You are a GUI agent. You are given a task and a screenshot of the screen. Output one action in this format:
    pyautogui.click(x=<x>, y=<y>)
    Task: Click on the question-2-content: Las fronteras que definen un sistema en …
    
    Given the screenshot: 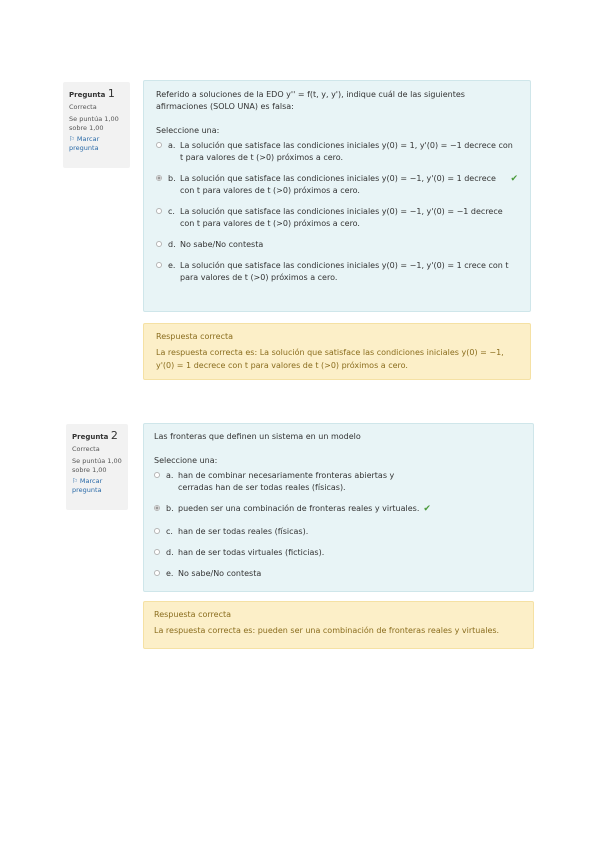 What is the action you would take?
    pyautogui.click(x=338, y=507)
    